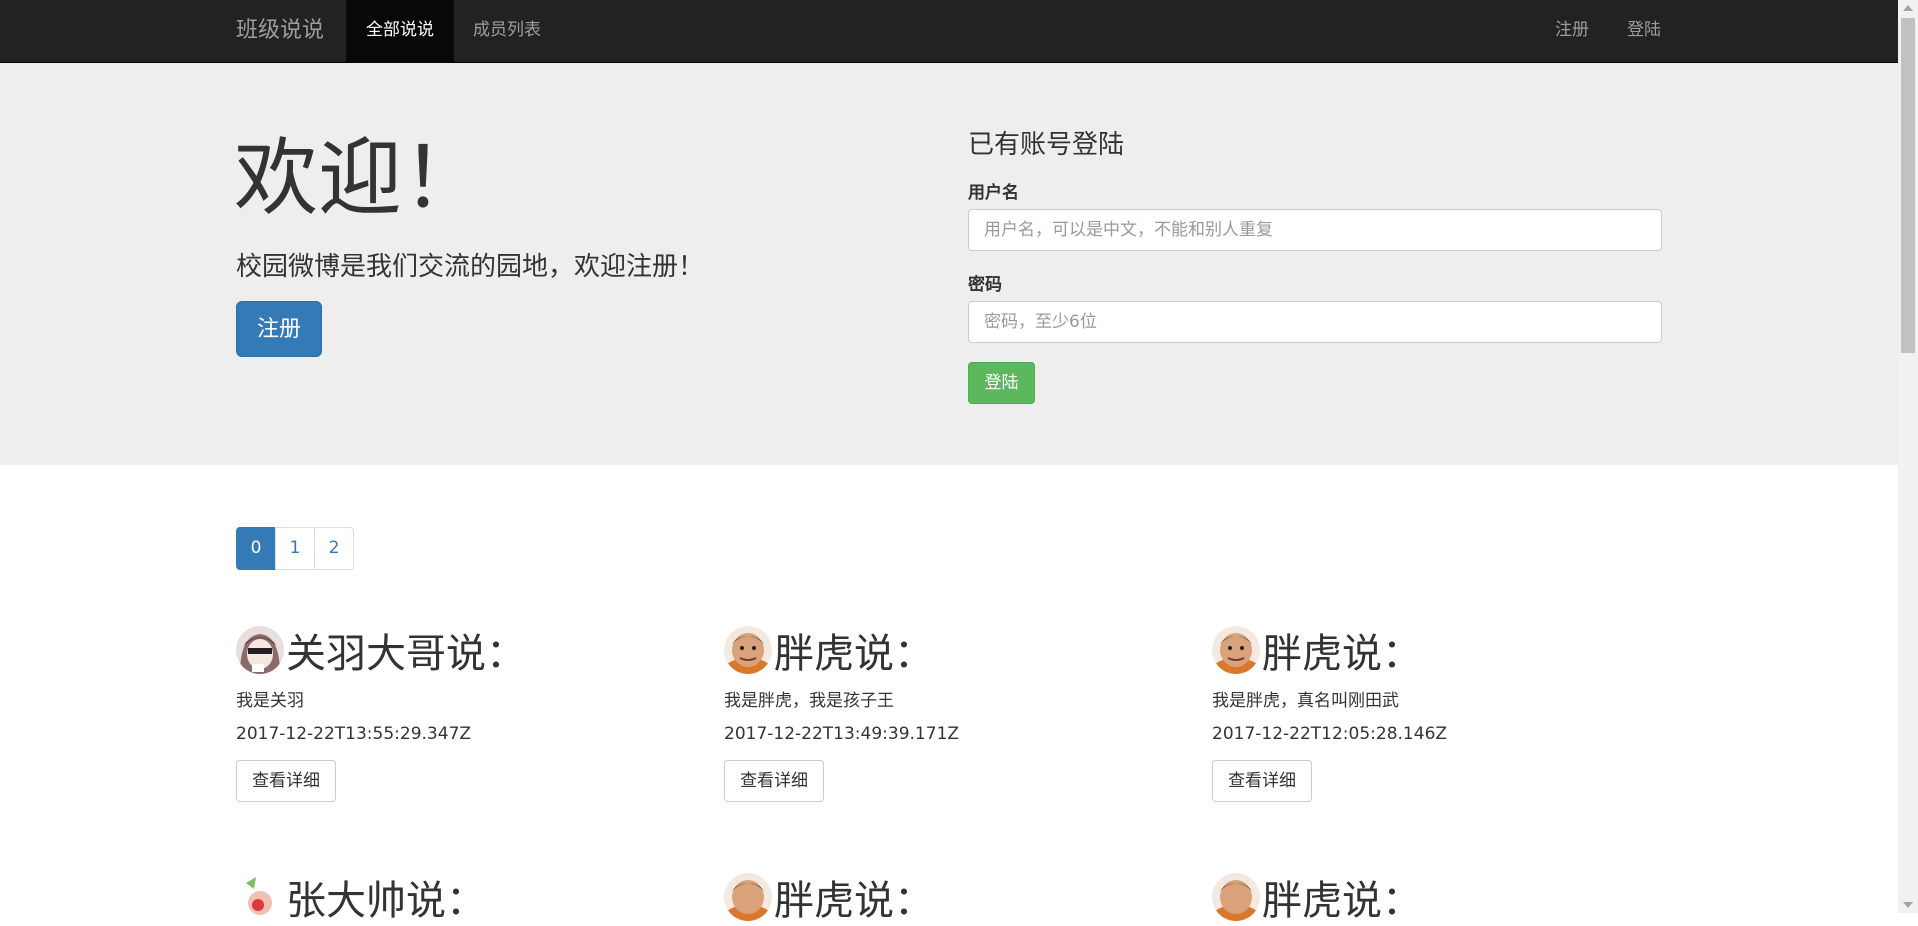  What do you see at coordinates (400, 31) in the screenshot?
I see `tab-all-posts: 全部说说` at bounding box center [400, 31].